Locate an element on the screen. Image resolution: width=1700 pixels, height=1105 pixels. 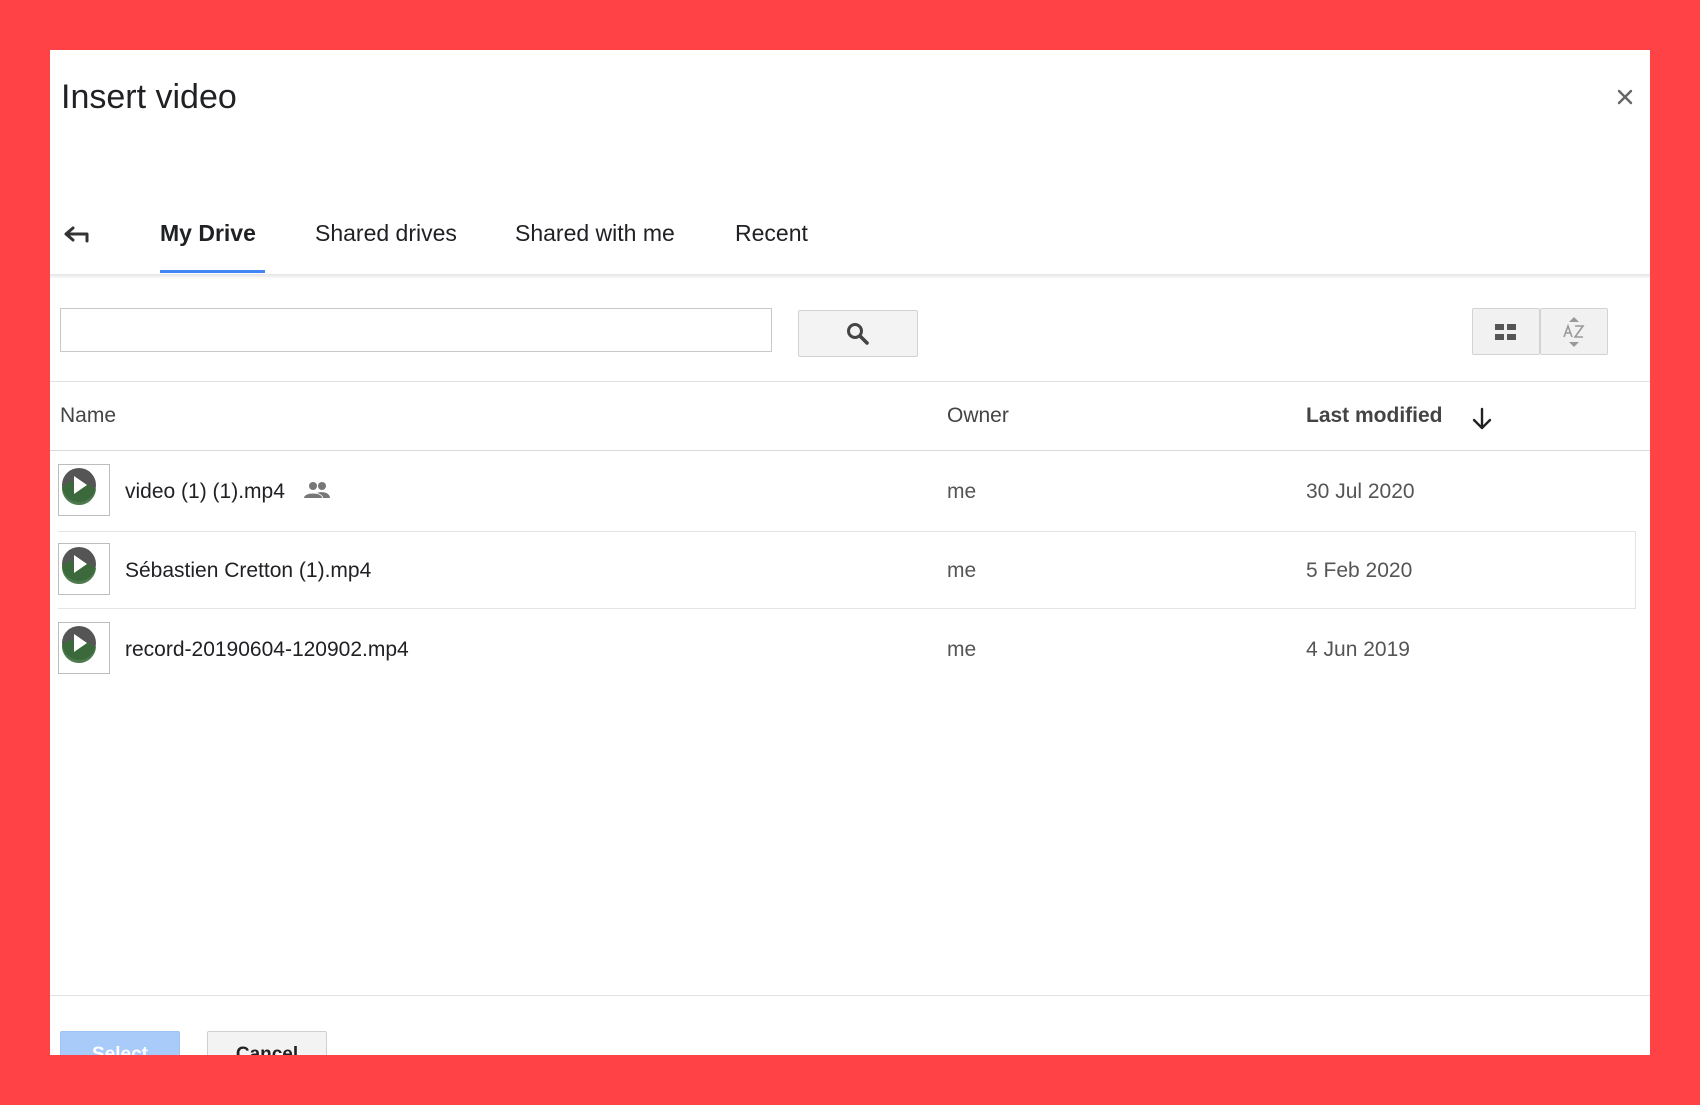
close-icon is located at coordinates (1625, 97).